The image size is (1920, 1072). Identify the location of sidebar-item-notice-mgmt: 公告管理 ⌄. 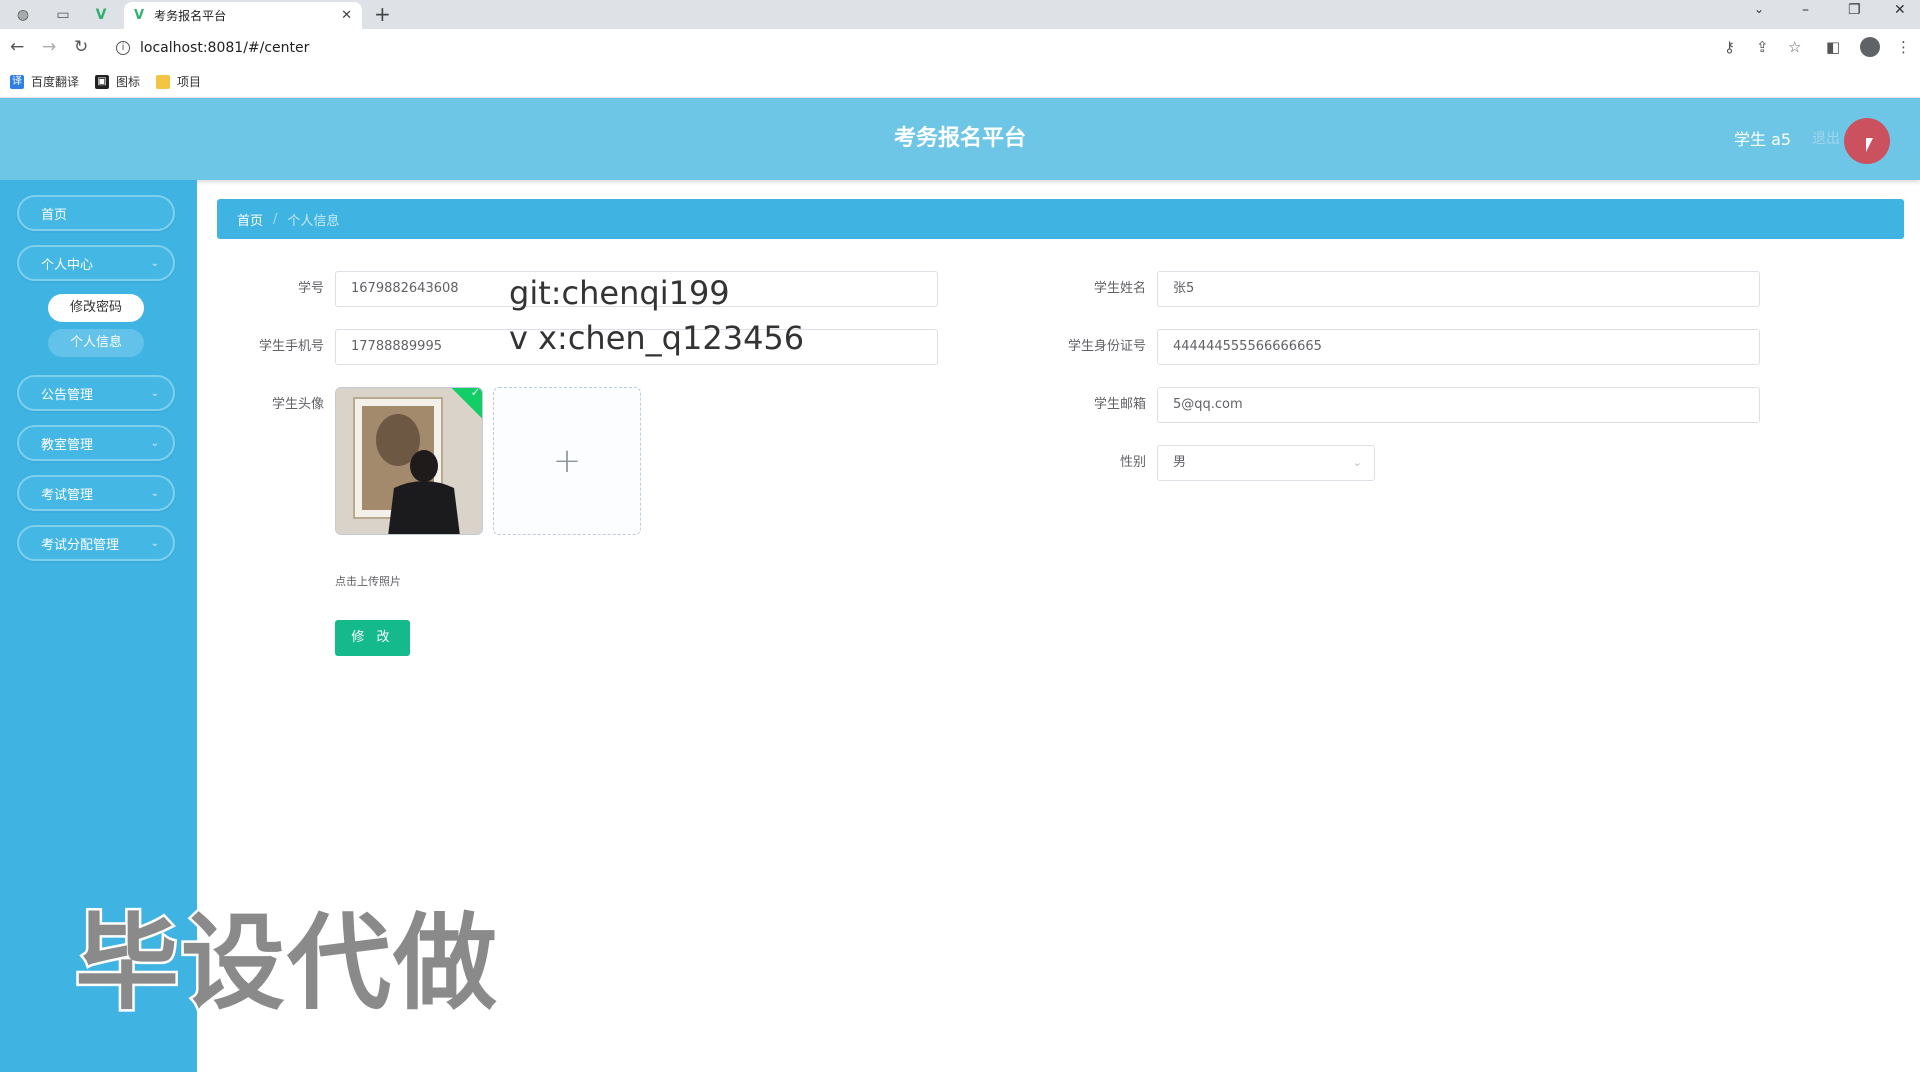
(96, 393).